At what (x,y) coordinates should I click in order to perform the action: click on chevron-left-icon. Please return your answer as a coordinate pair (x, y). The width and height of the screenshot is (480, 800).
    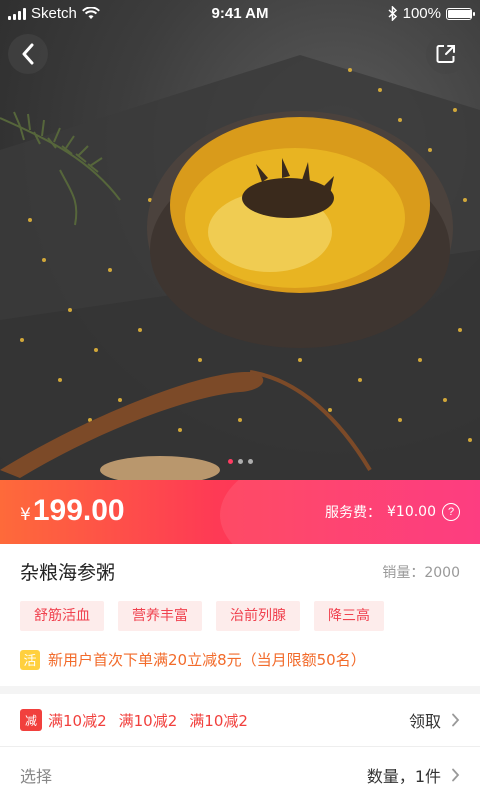
    Looking at the image, I should click on (28, 54).